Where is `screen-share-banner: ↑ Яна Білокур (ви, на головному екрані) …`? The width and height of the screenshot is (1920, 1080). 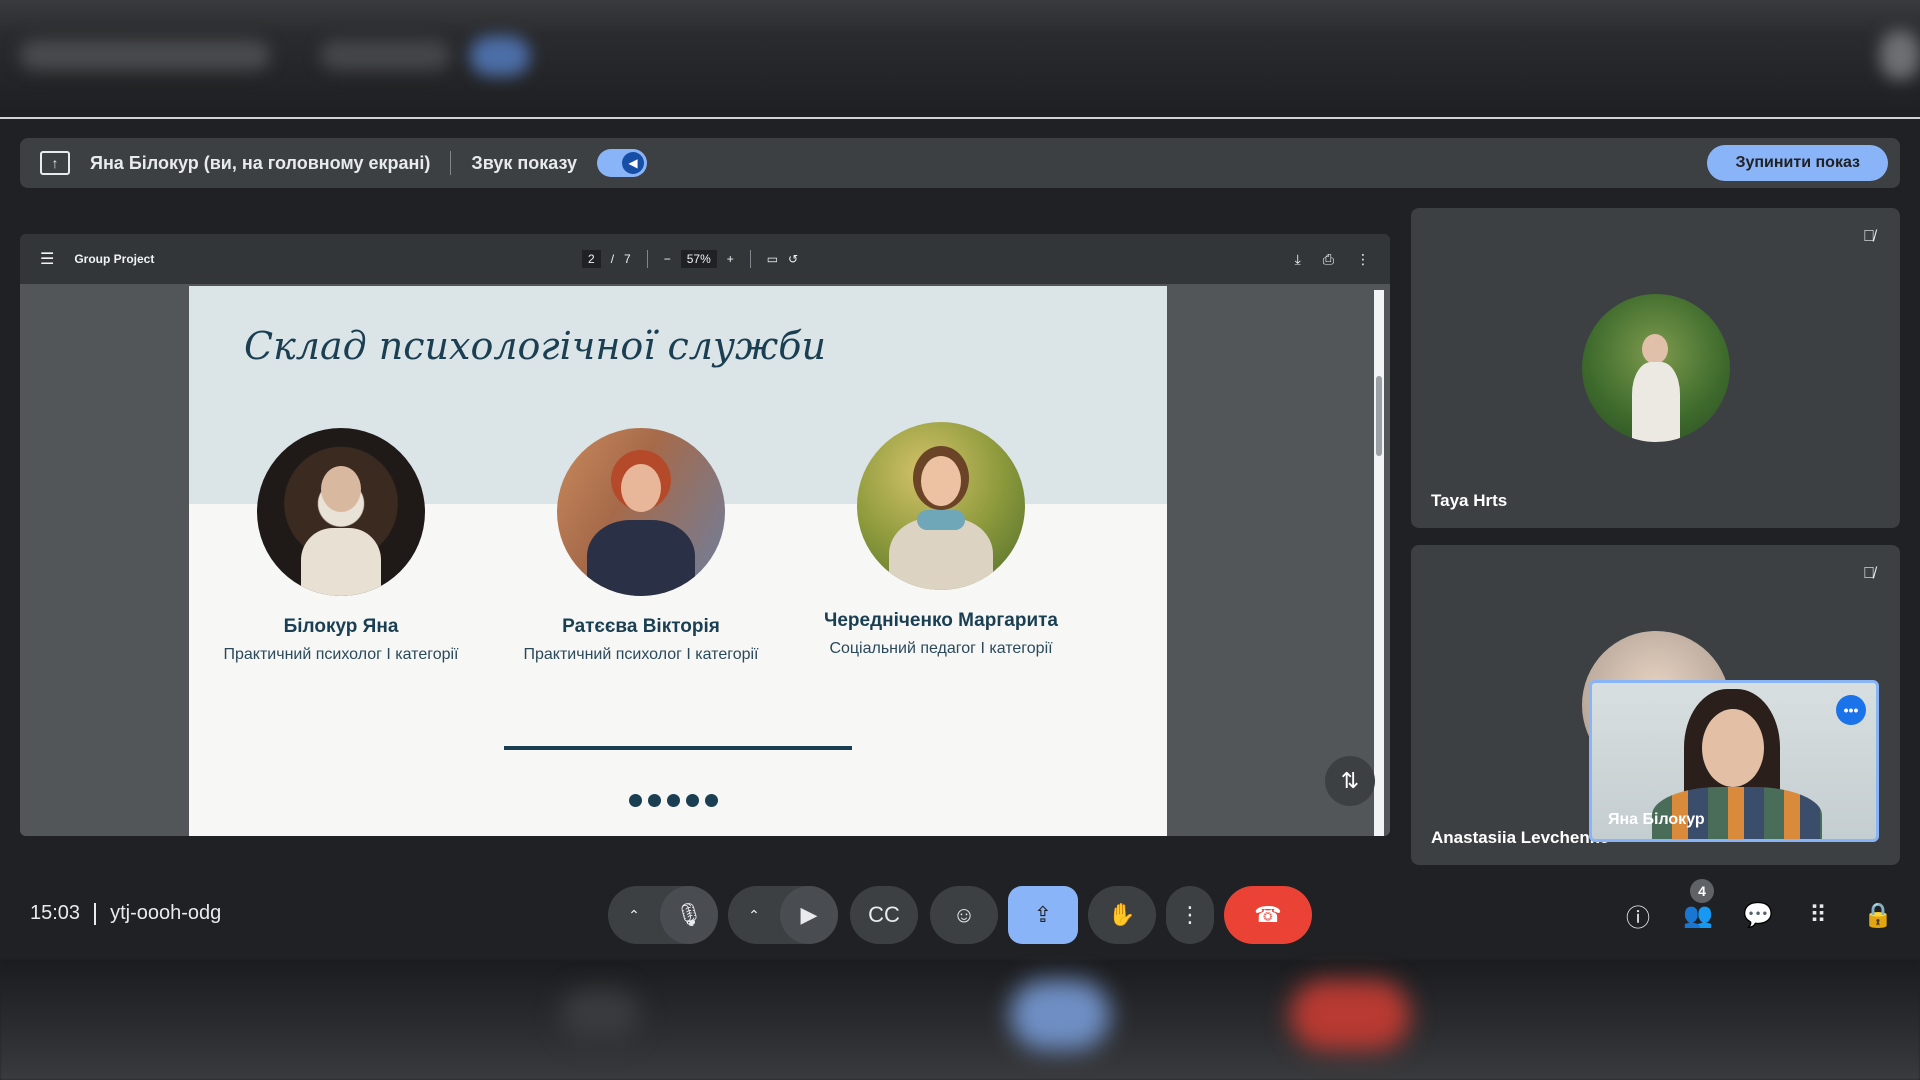 screen-share-banner: ↑ Яна Білокур (ви, на головному екрані) … is located at coordinates (960, 163).